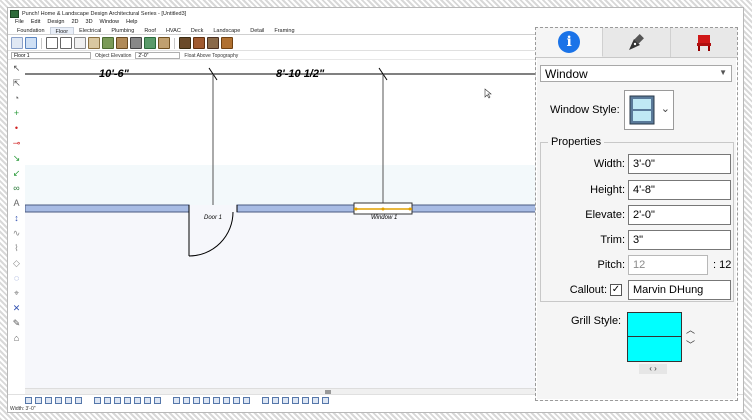 This screenshot has width=752, height=420. Describe the element at coordinates (51, 55) in the screenshot. I see `floor-selector: Floor 1` at that location.